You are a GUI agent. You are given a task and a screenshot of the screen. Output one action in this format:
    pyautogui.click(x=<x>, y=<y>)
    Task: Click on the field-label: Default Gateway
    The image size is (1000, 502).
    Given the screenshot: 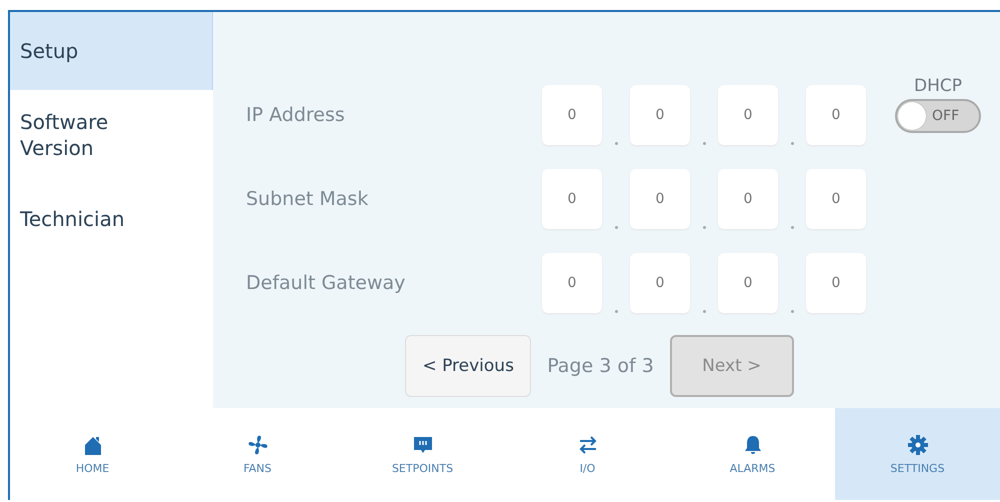 What is the action you would take?
    pyautogui.click(x=326, y=283)
    